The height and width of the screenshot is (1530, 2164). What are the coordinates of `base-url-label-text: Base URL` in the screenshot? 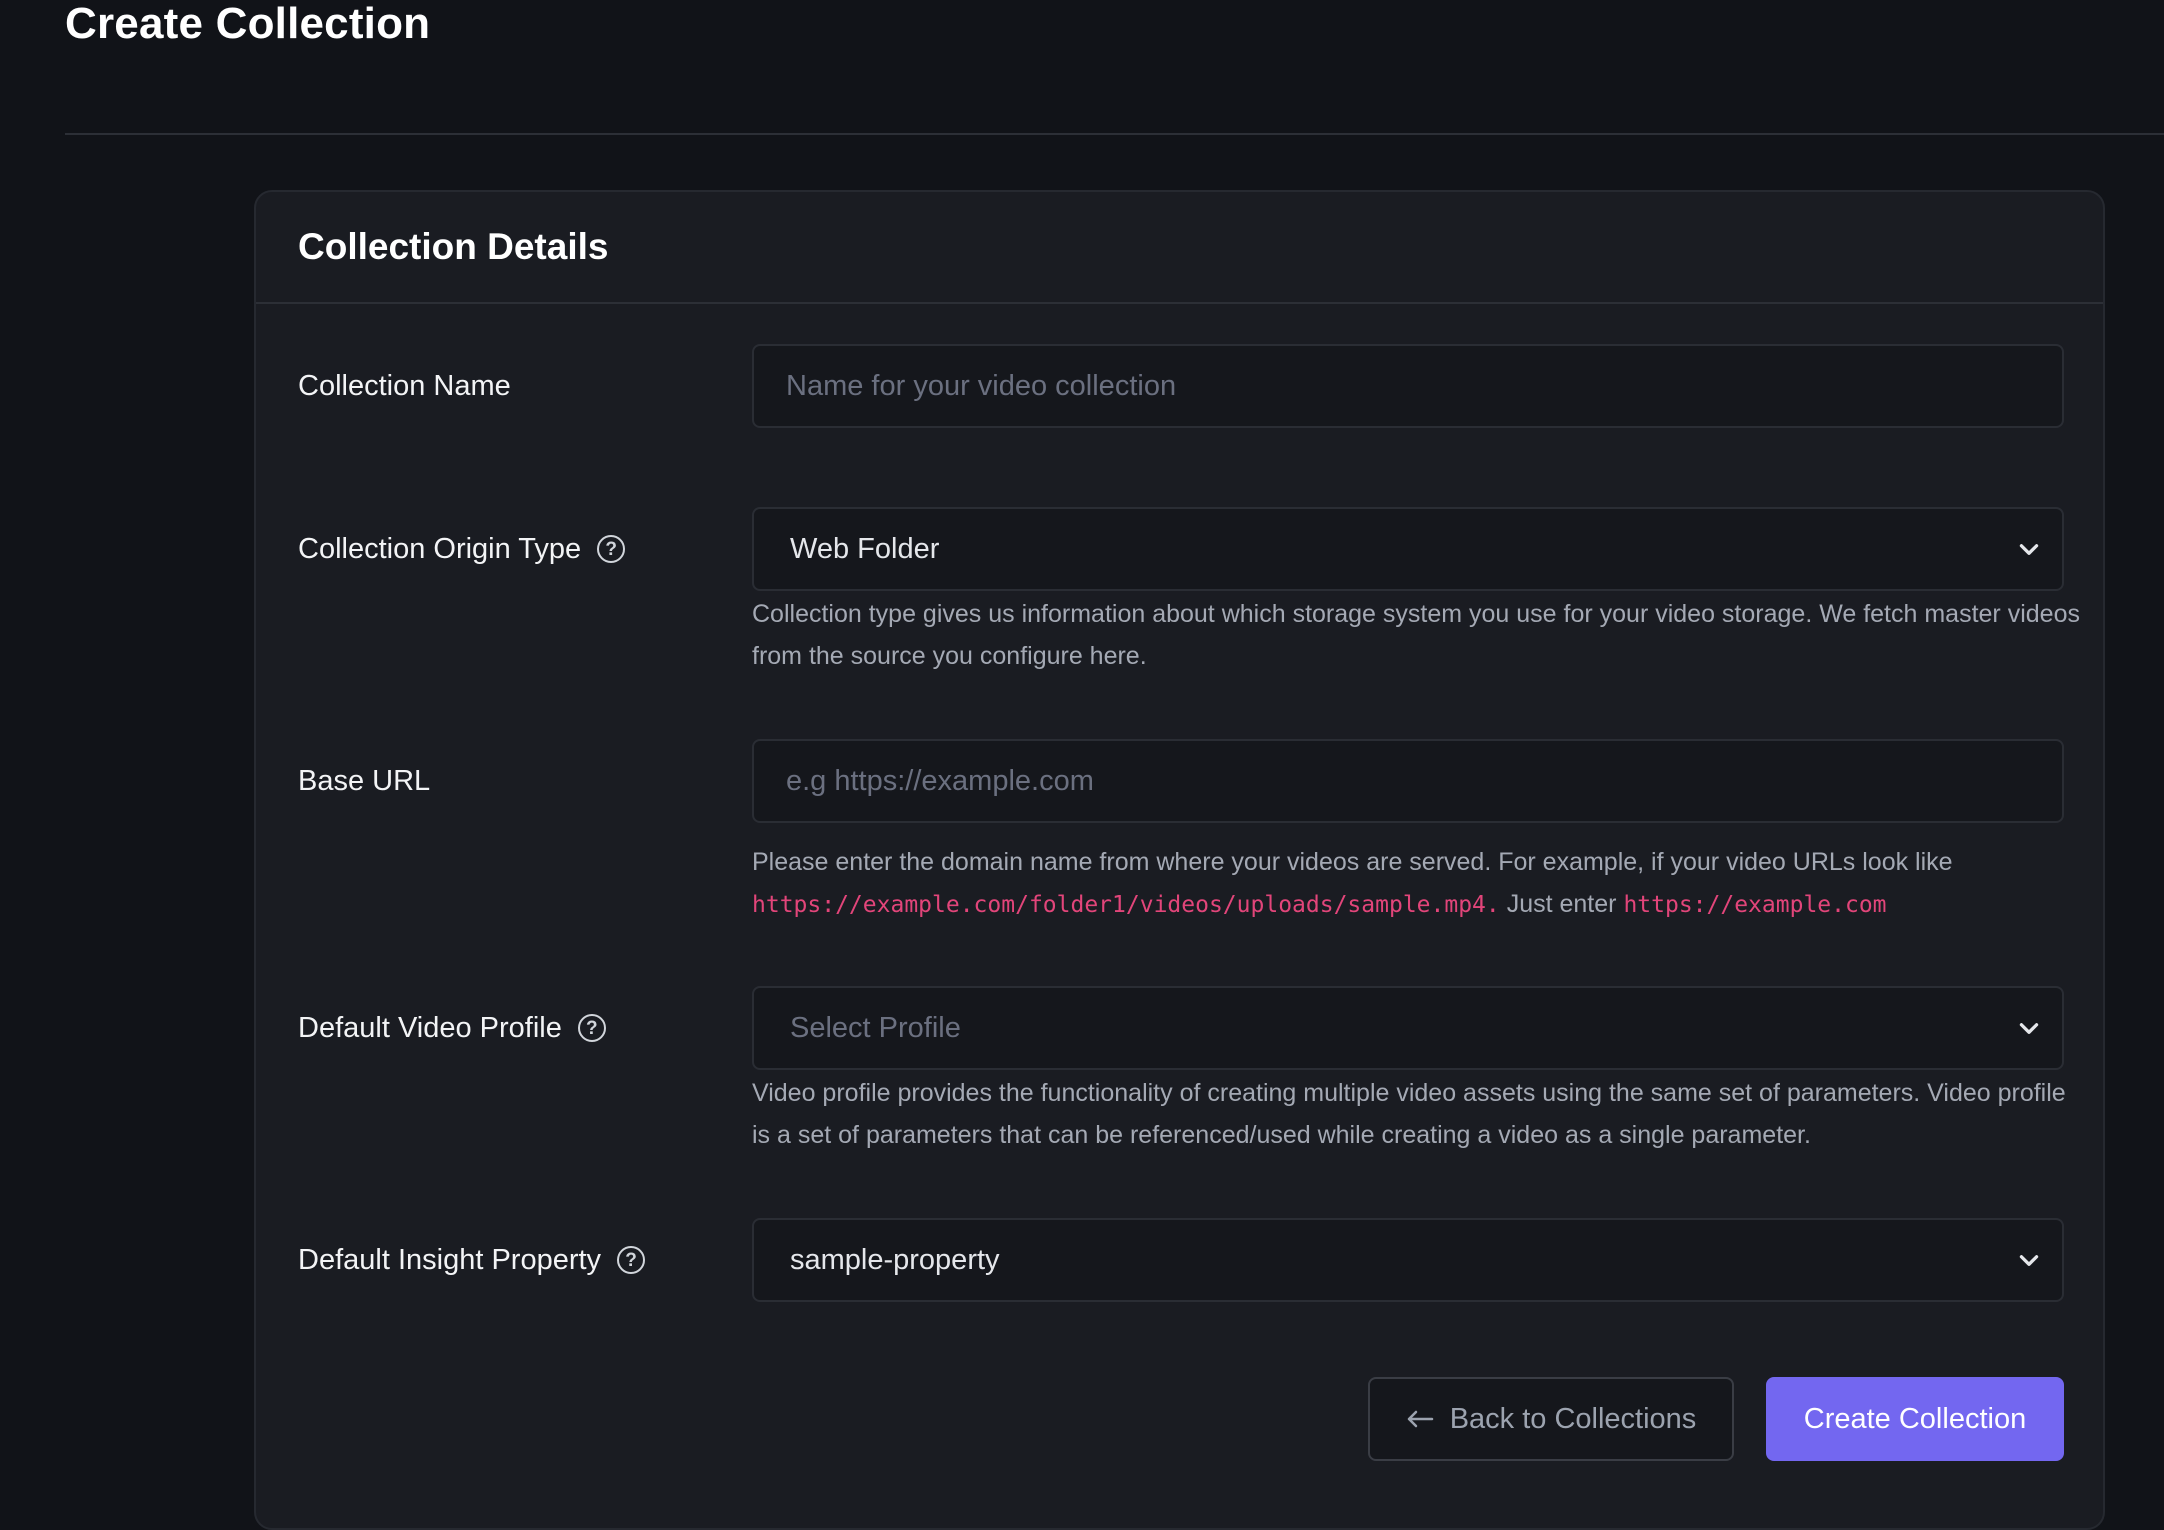 It's located at (364, 781).